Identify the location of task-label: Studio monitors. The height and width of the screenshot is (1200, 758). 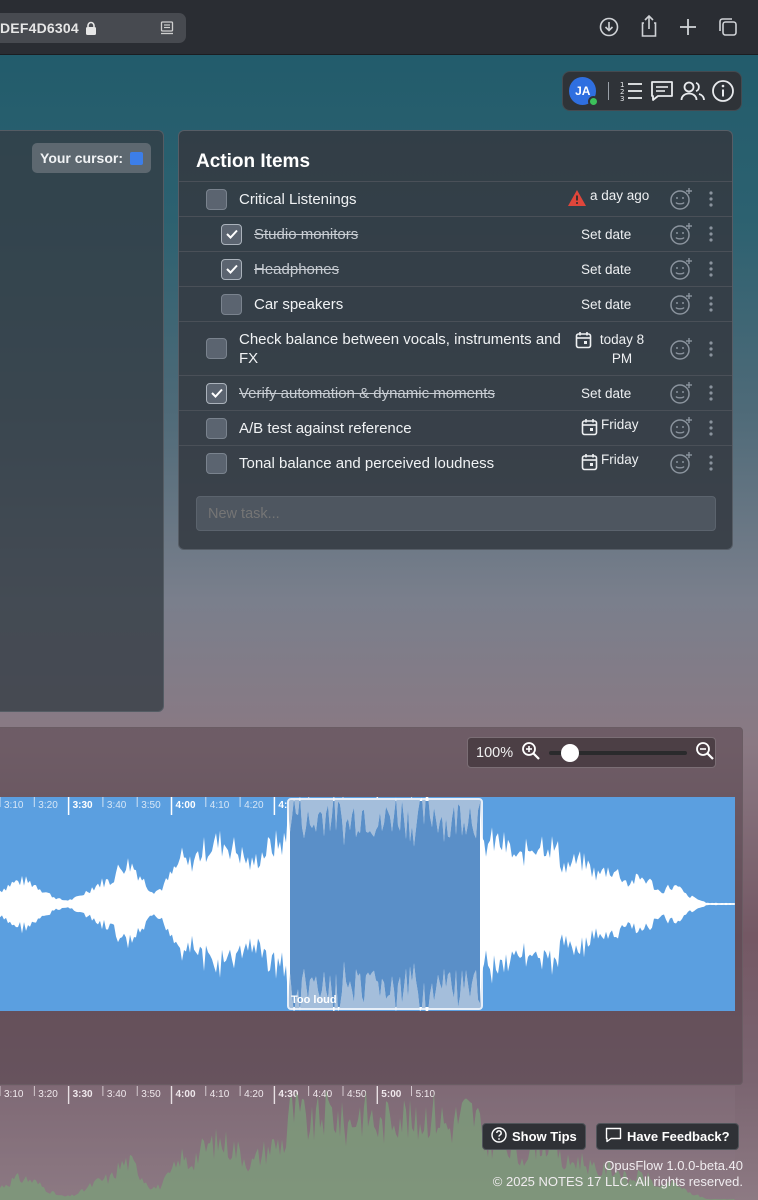
(404, 234).